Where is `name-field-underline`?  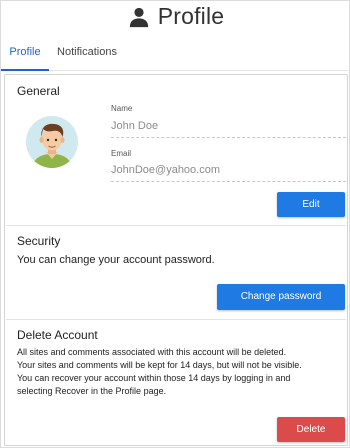 name-field-underline is located at coordinates (228, 137).